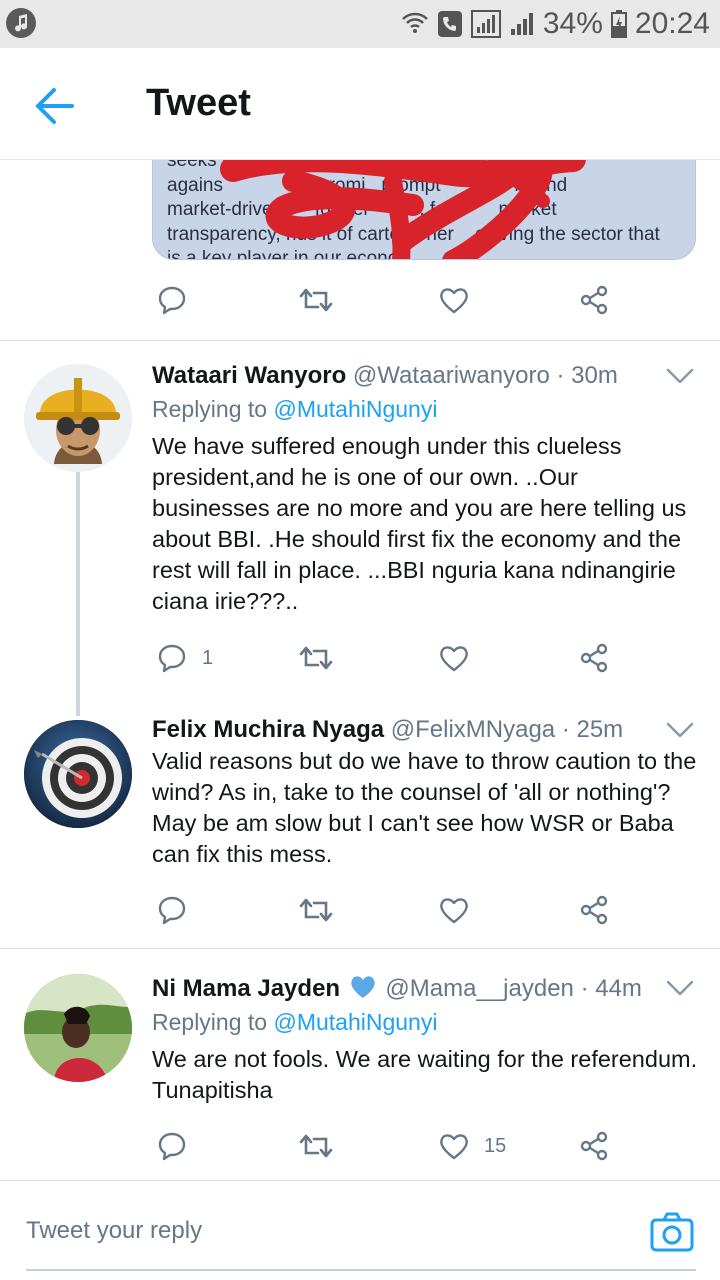 Image resolution: width=720 pixels, height=1280 pixels. I want to click on reply-count: 1, so click(208, 657).